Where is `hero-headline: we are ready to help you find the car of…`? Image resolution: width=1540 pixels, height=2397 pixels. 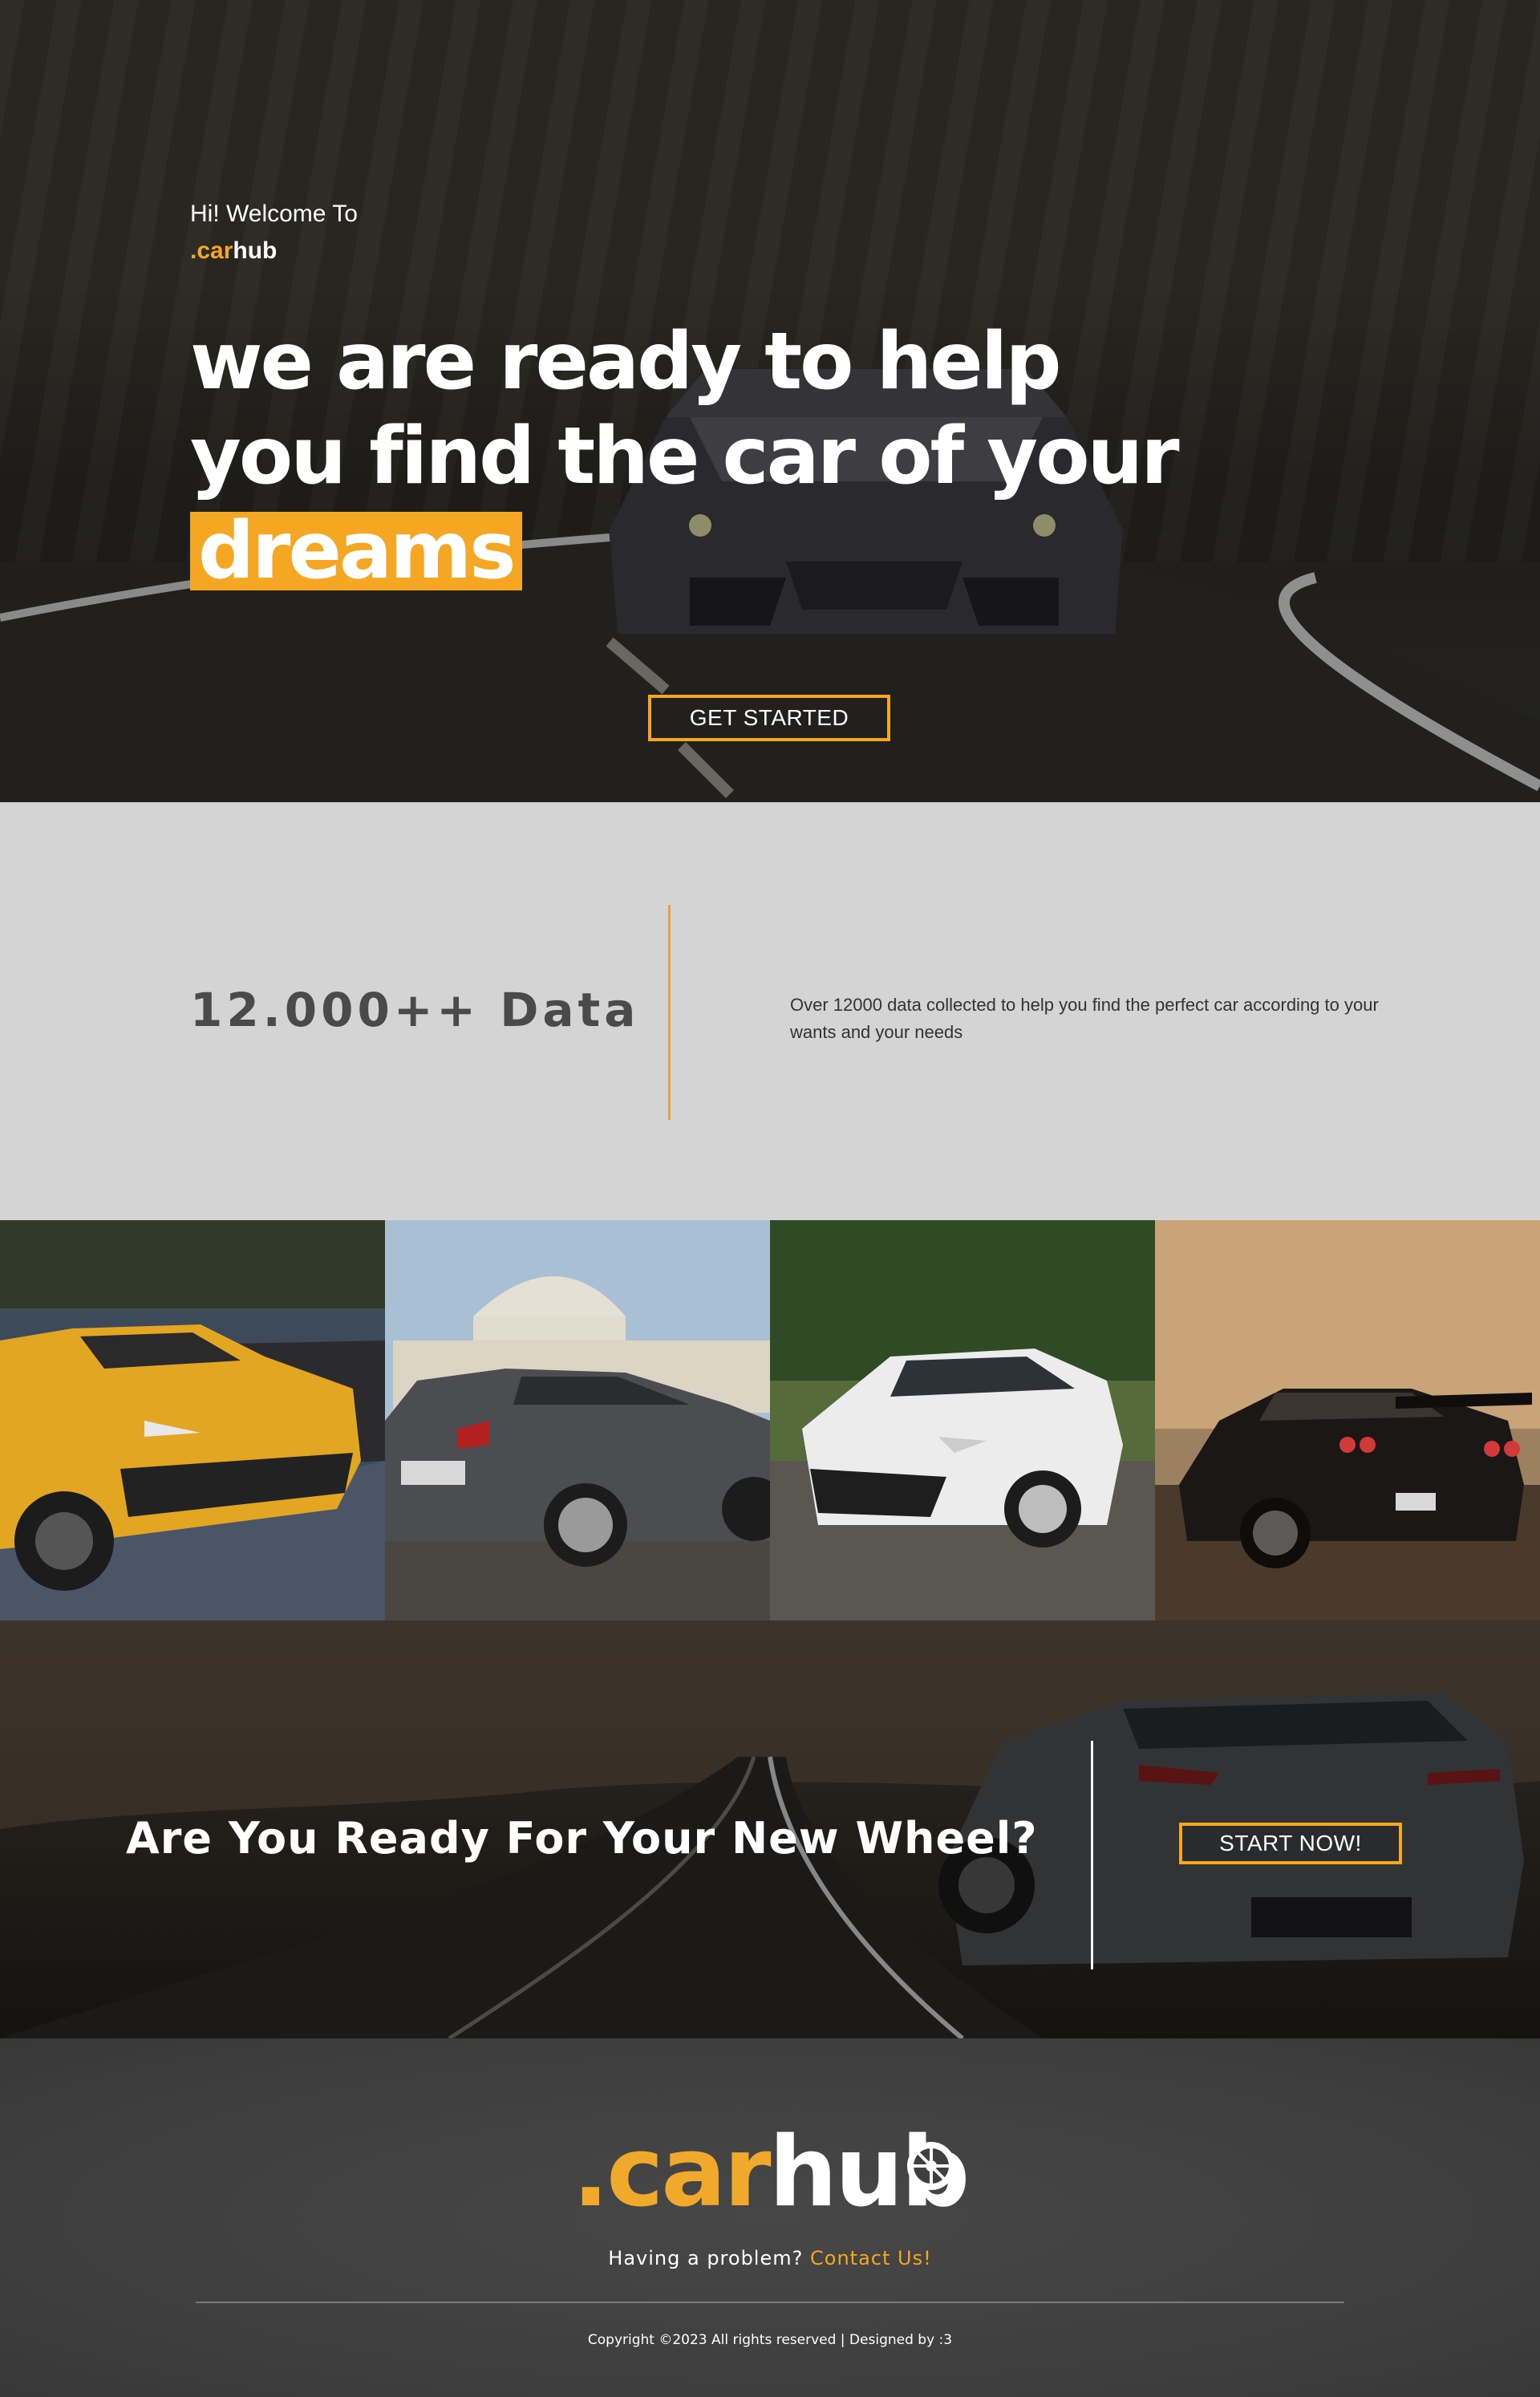
hero-headline: we are ready to help you find the car of… is located at coordinates (711, 456).